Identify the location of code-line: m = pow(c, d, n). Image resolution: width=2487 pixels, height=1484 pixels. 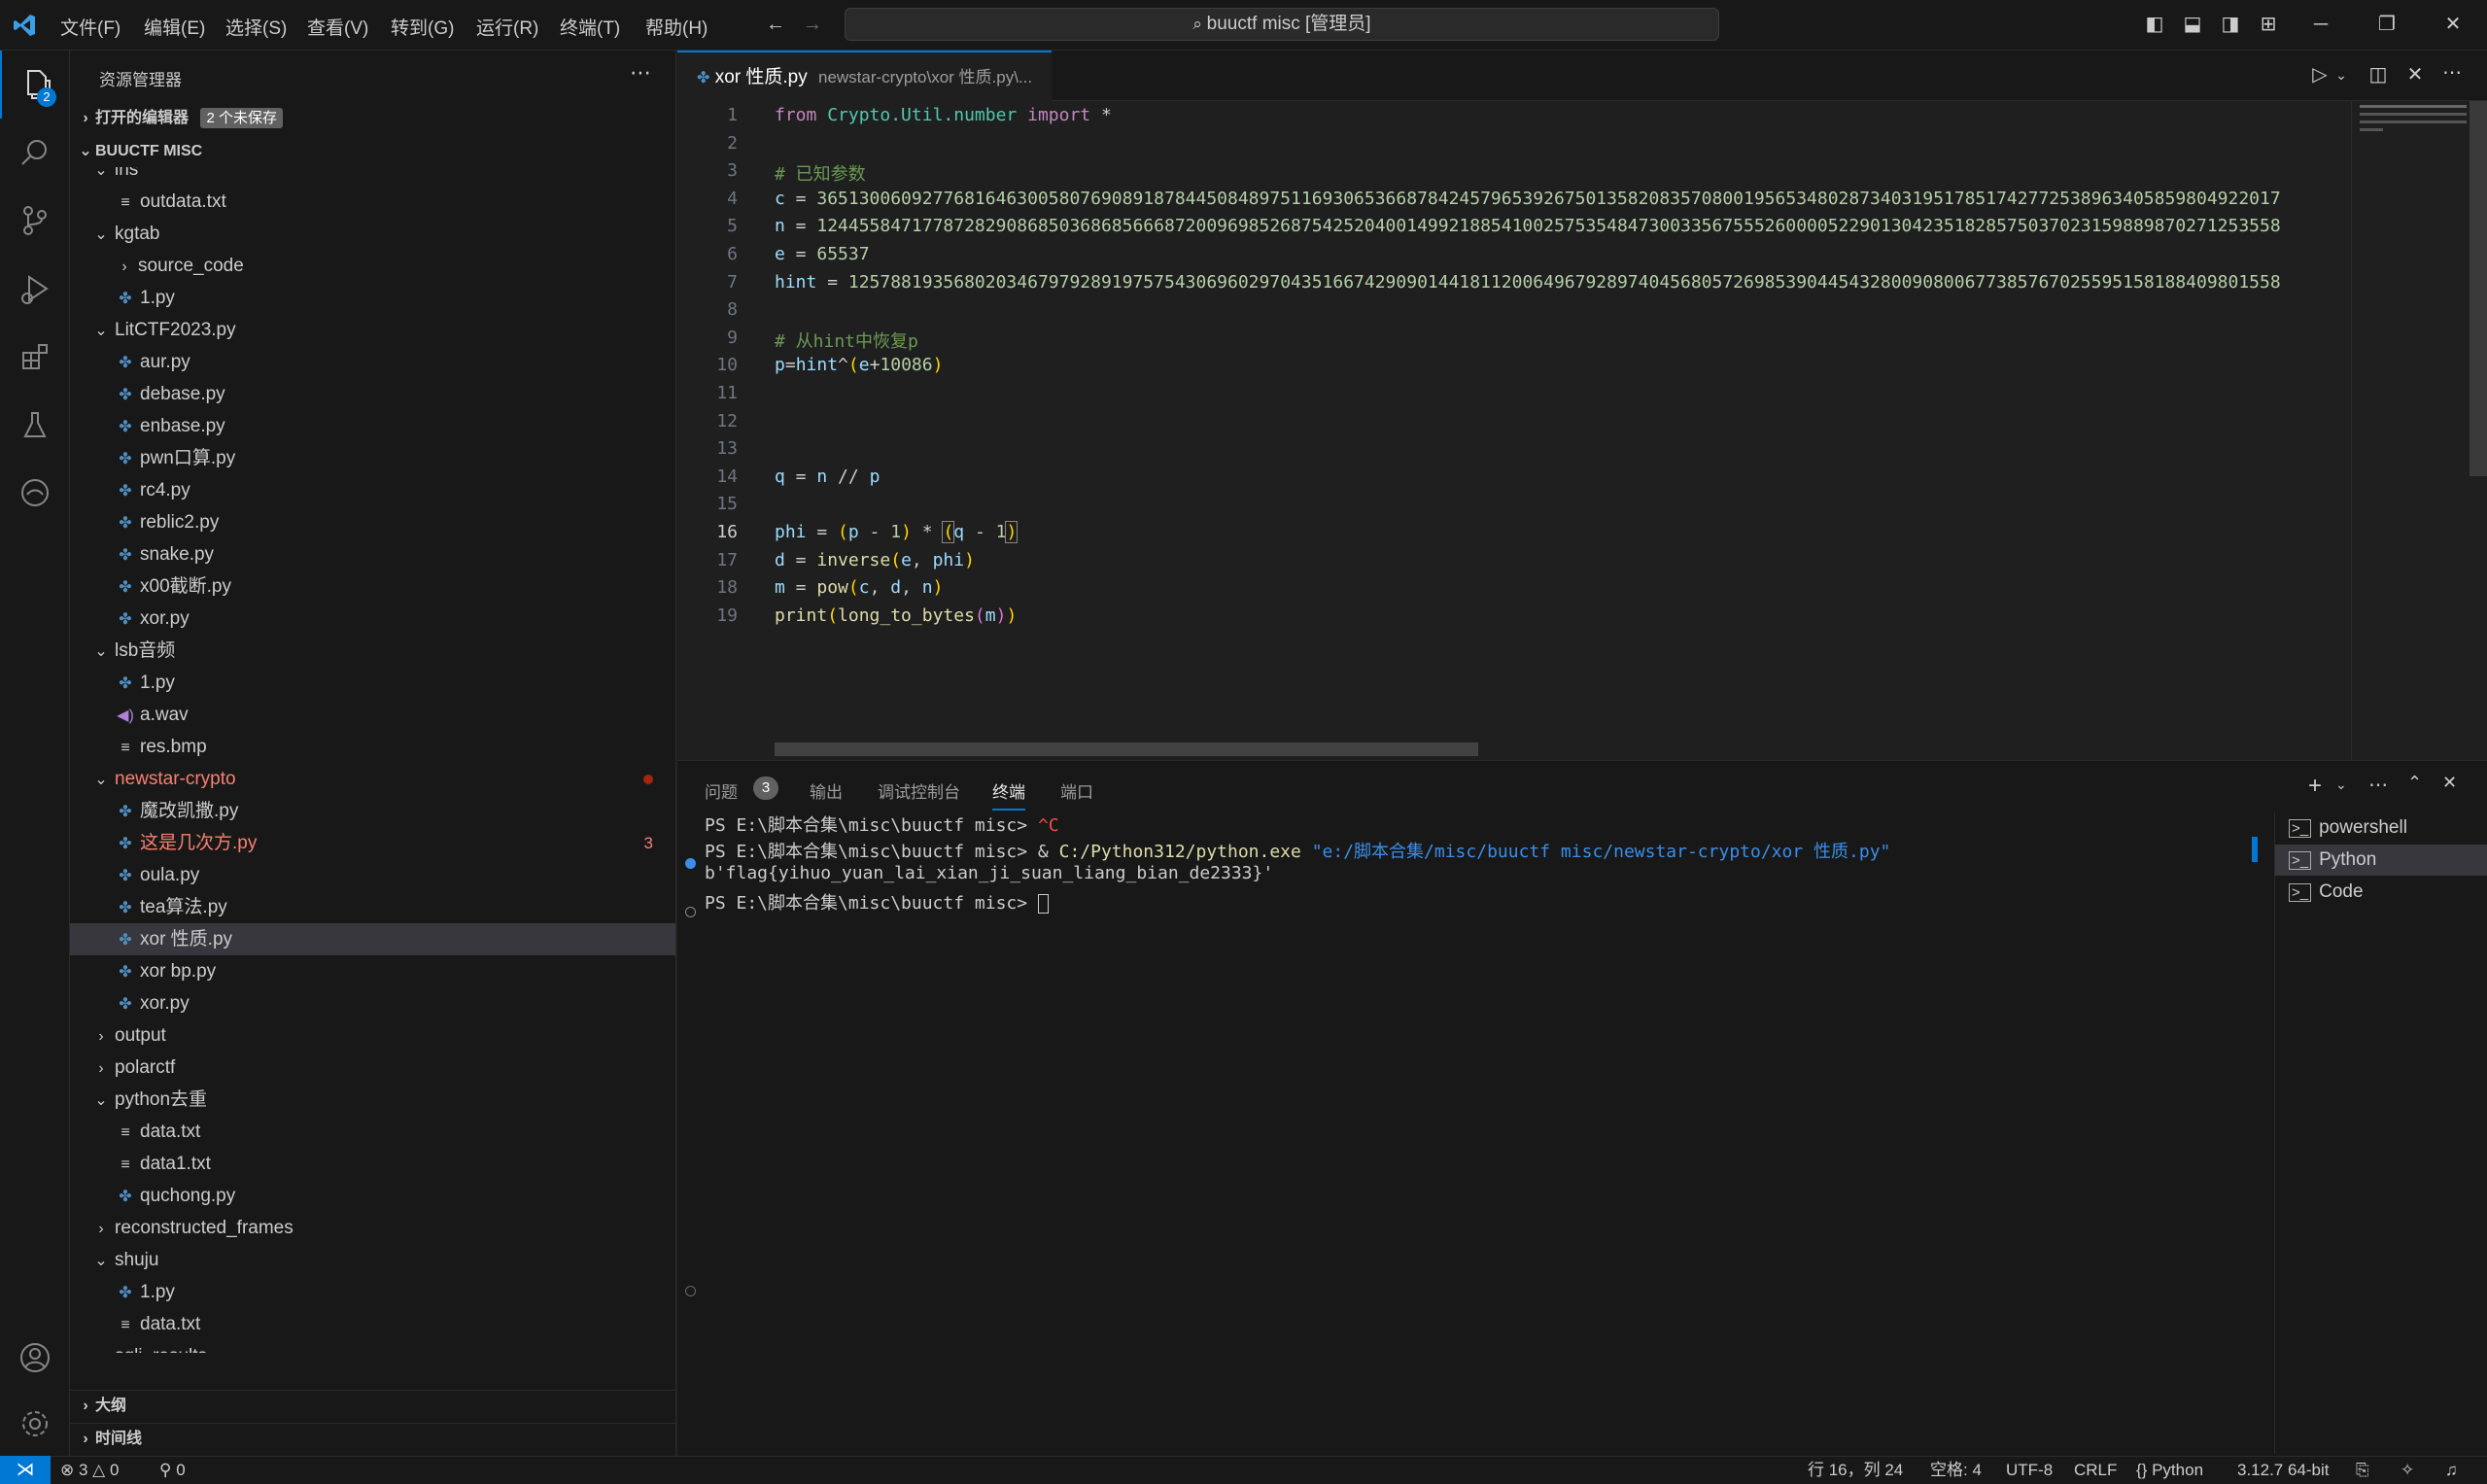
(859, 587).